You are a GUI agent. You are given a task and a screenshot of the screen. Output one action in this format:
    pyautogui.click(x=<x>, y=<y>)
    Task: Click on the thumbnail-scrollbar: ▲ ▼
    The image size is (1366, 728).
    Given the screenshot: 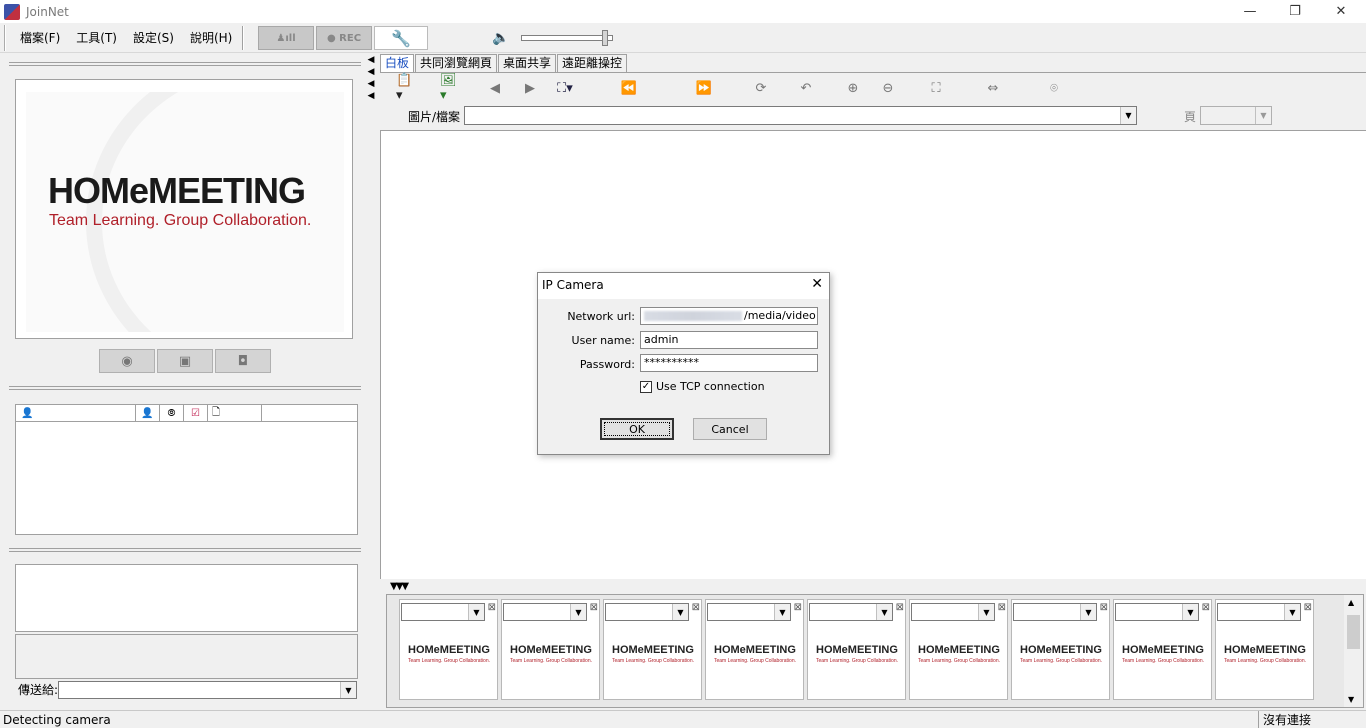 What is the action you would take?
    pyautogui.click(x=1353, y=651)
    